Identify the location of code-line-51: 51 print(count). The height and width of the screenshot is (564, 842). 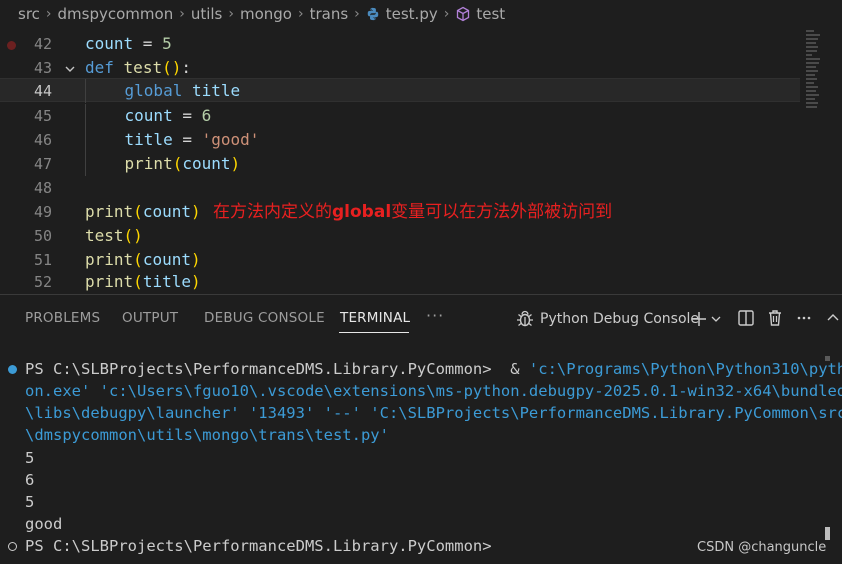
(400, 260).